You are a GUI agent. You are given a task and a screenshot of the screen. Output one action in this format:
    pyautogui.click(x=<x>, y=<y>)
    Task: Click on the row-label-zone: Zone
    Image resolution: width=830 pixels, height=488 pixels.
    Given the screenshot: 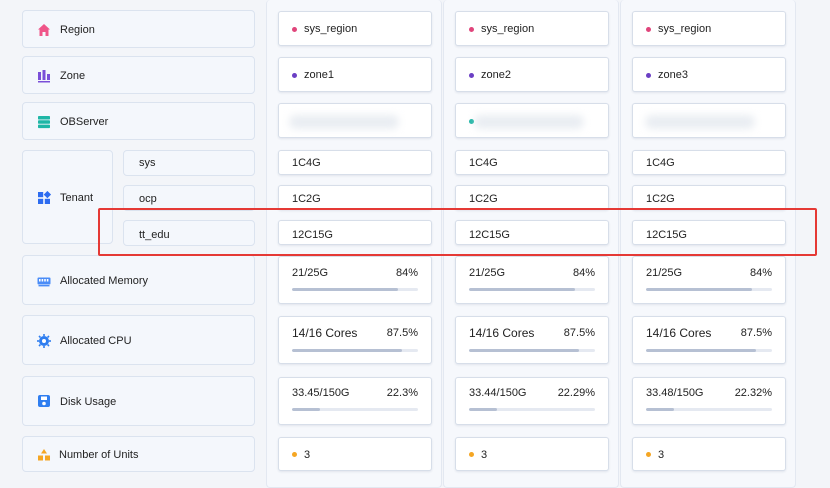 What is the action you would take?
    pyautogui.click(x=138, y=75)
    